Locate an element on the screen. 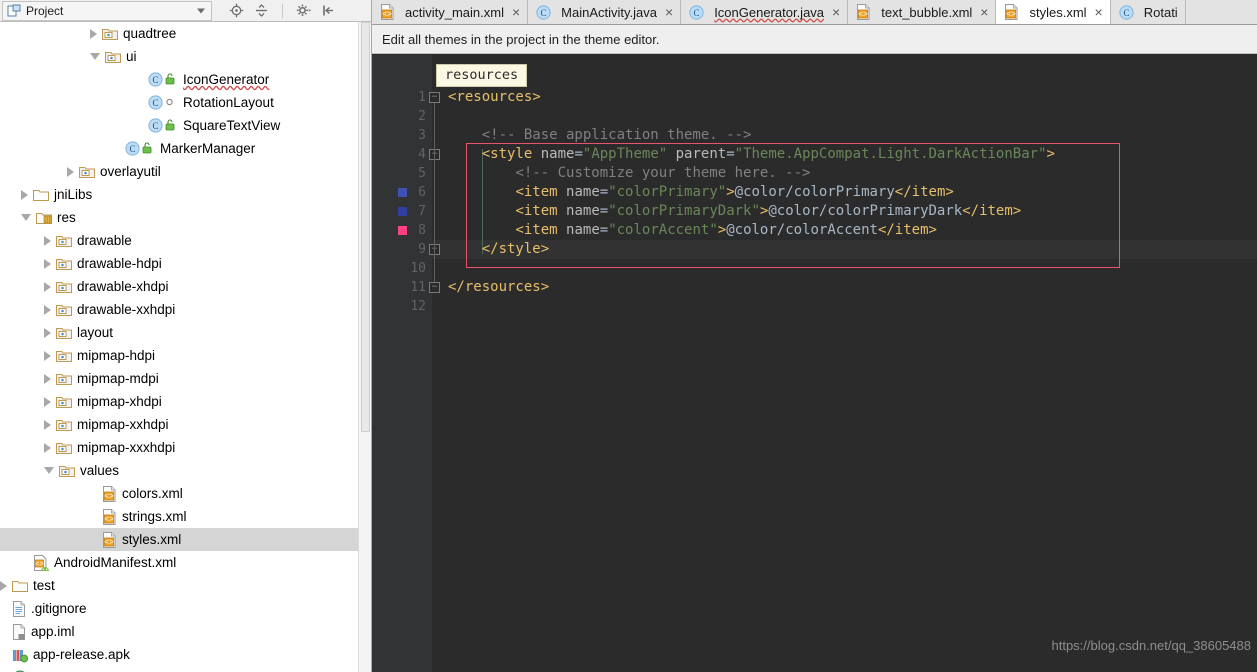 Image resolution: width=1257 pixels, height=672 pixels. tree-row: <> strings.xml is located at coordinates (185, 516).